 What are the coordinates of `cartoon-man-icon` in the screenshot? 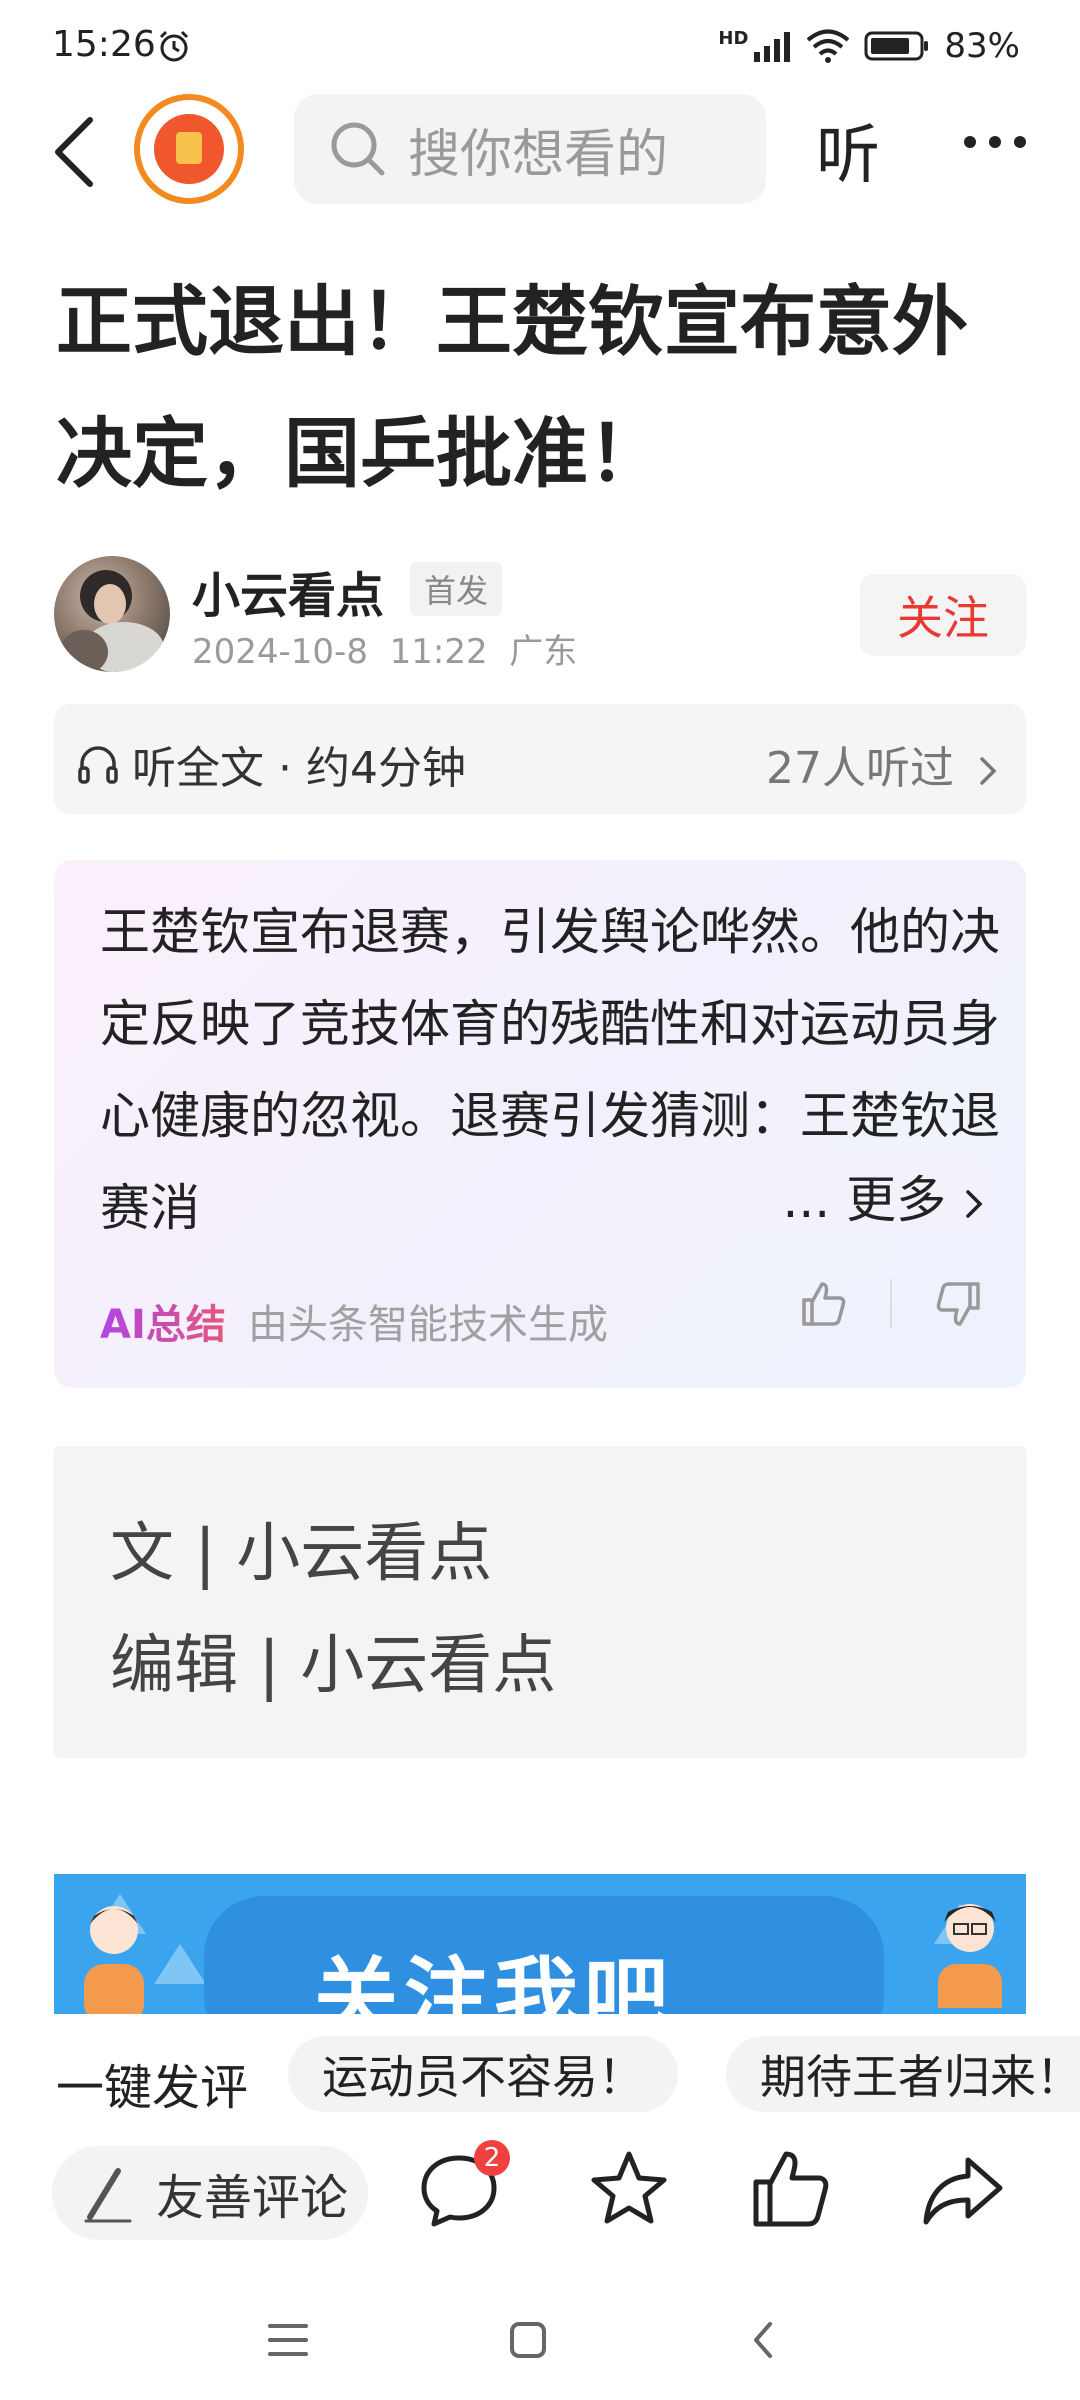 It's located at (970, 1956).